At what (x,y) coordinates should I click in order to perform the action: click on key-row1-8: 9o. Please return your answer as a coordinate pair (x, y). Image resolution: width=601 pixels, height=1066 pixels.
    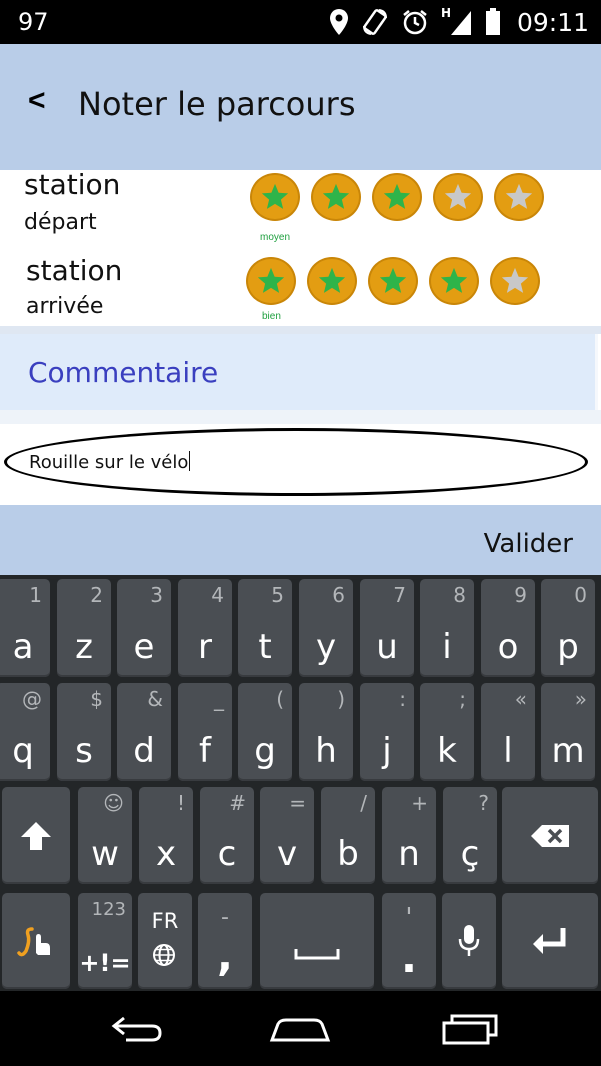
    Looking at the image, I should click on (508, 628).